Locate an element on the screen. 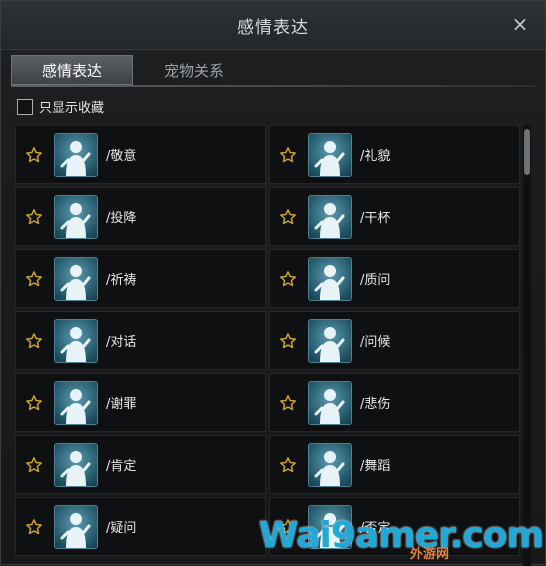 This screenshot has height=566, width=546. scrollbar is located at coordinates (527, 345).